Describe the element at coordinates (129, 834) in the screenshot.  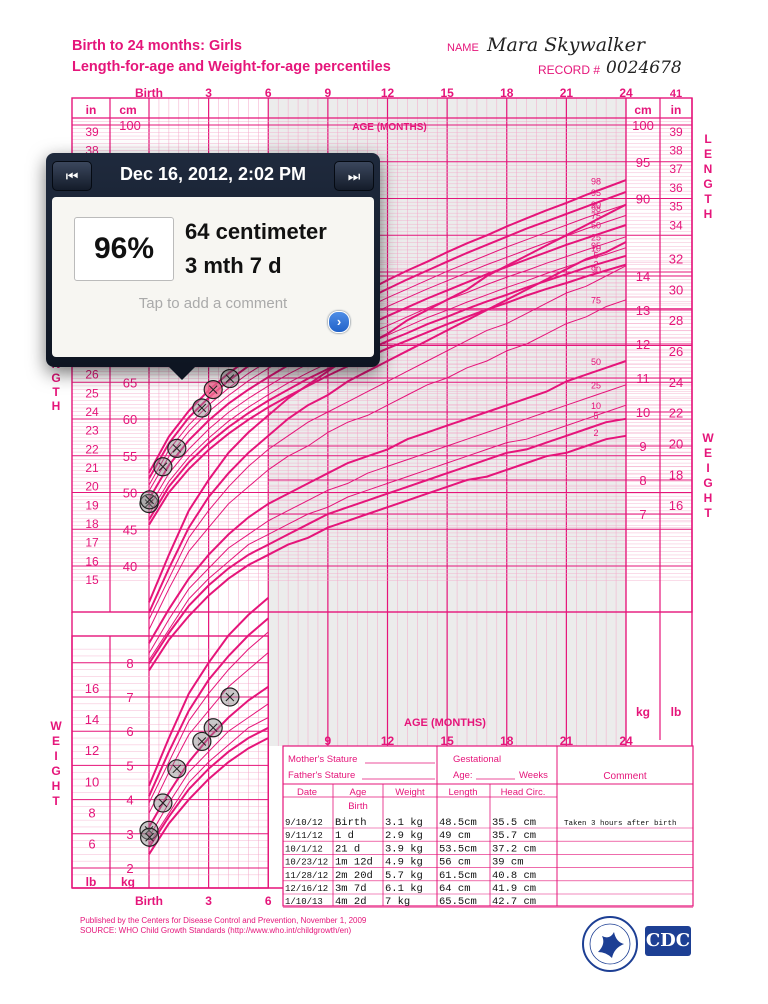
I see `left-weight-kg-tick: 3` at that location.